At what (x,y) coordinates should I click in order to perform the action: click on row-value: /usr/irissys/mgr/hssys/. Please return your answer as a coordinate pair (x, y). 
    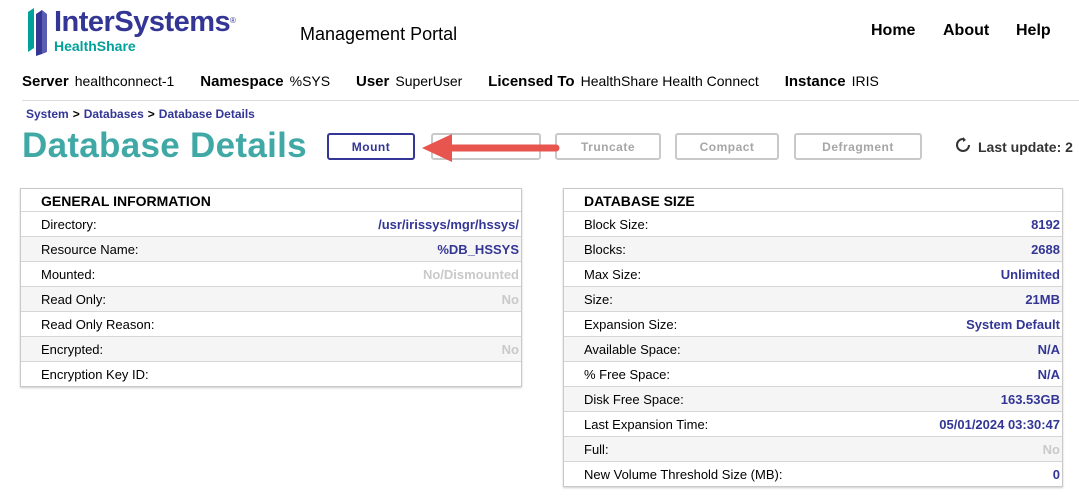
    Looking at the image, I should click on (448, 224).